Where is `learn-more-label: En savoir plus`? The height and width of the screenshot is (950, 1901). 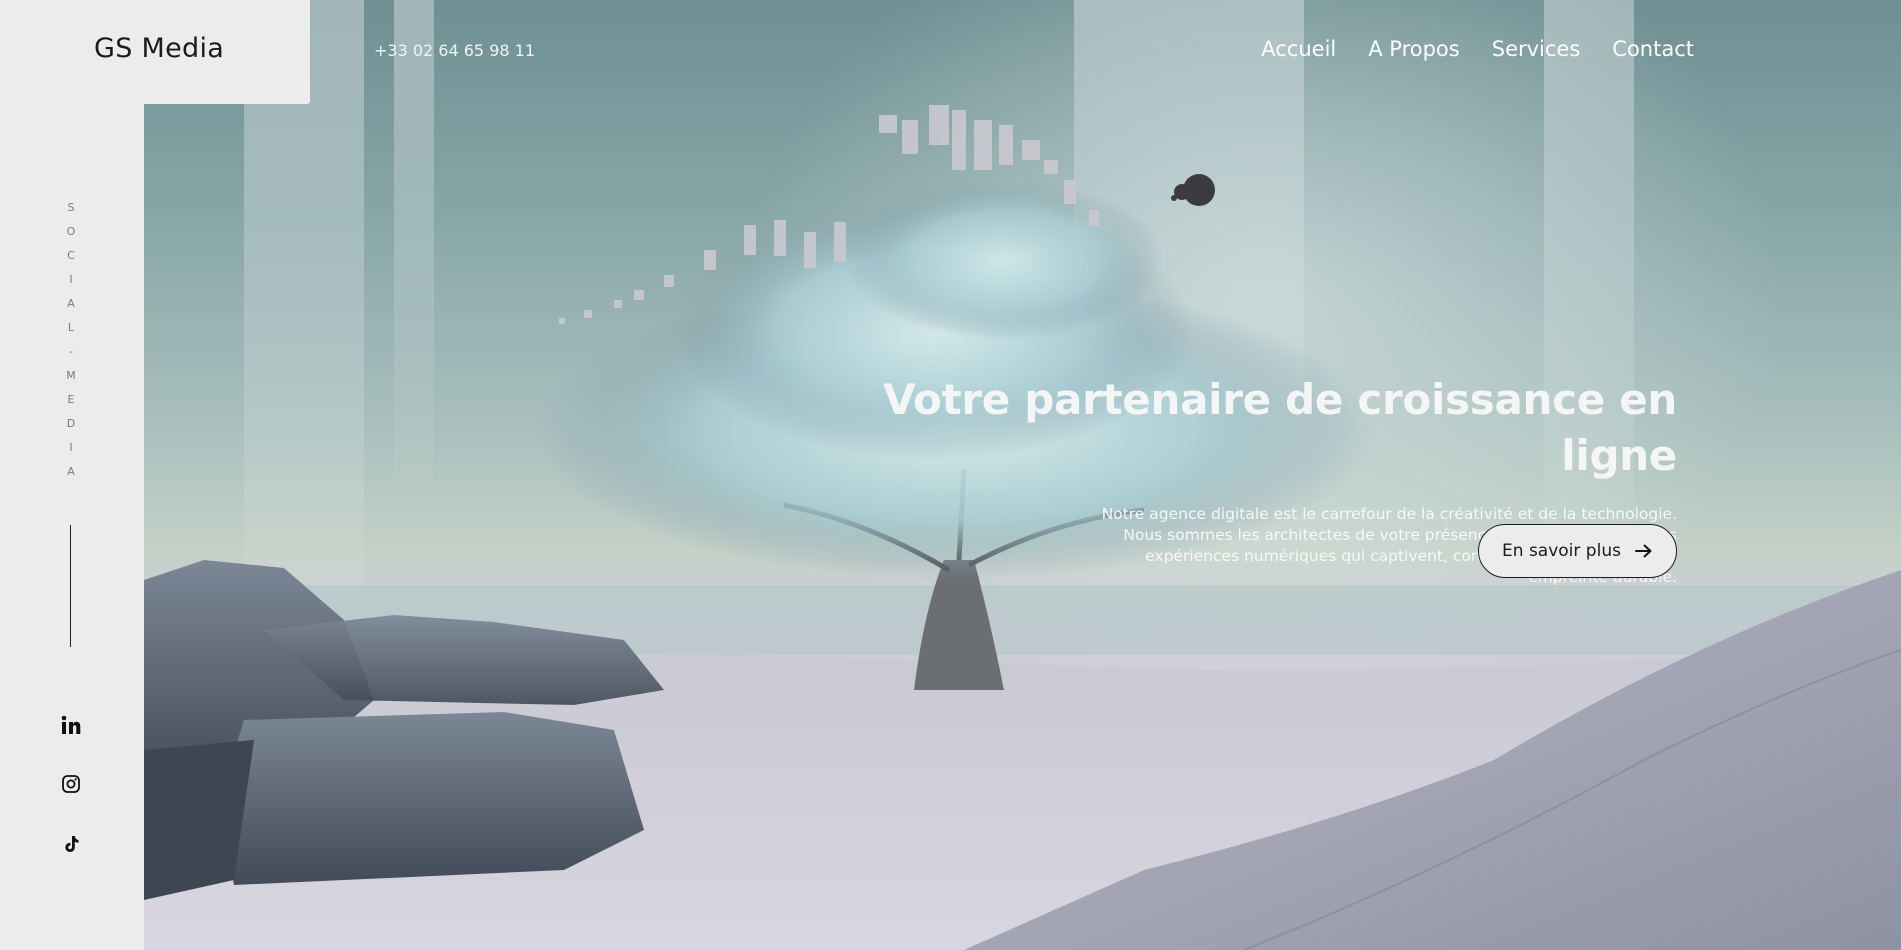 learn-more-label: En savoir plus is located at coordinates (1561, 551).